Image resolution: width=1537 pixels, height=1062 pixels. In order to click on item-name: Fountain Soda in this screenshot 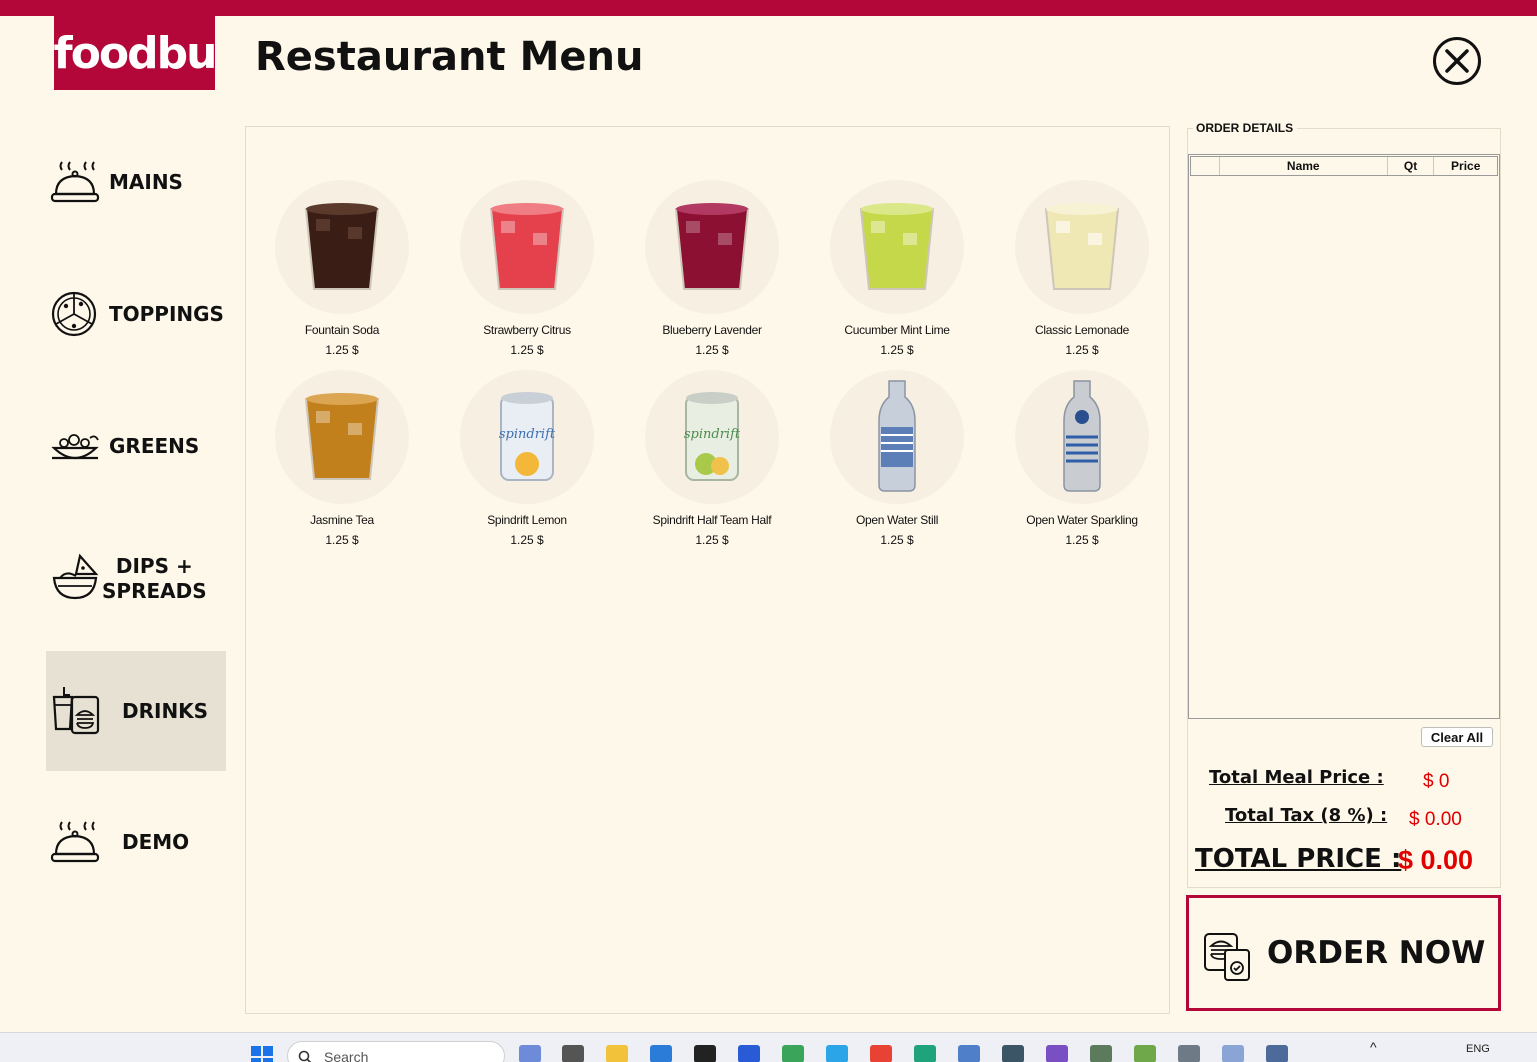, I will do `click(342, 330)`.